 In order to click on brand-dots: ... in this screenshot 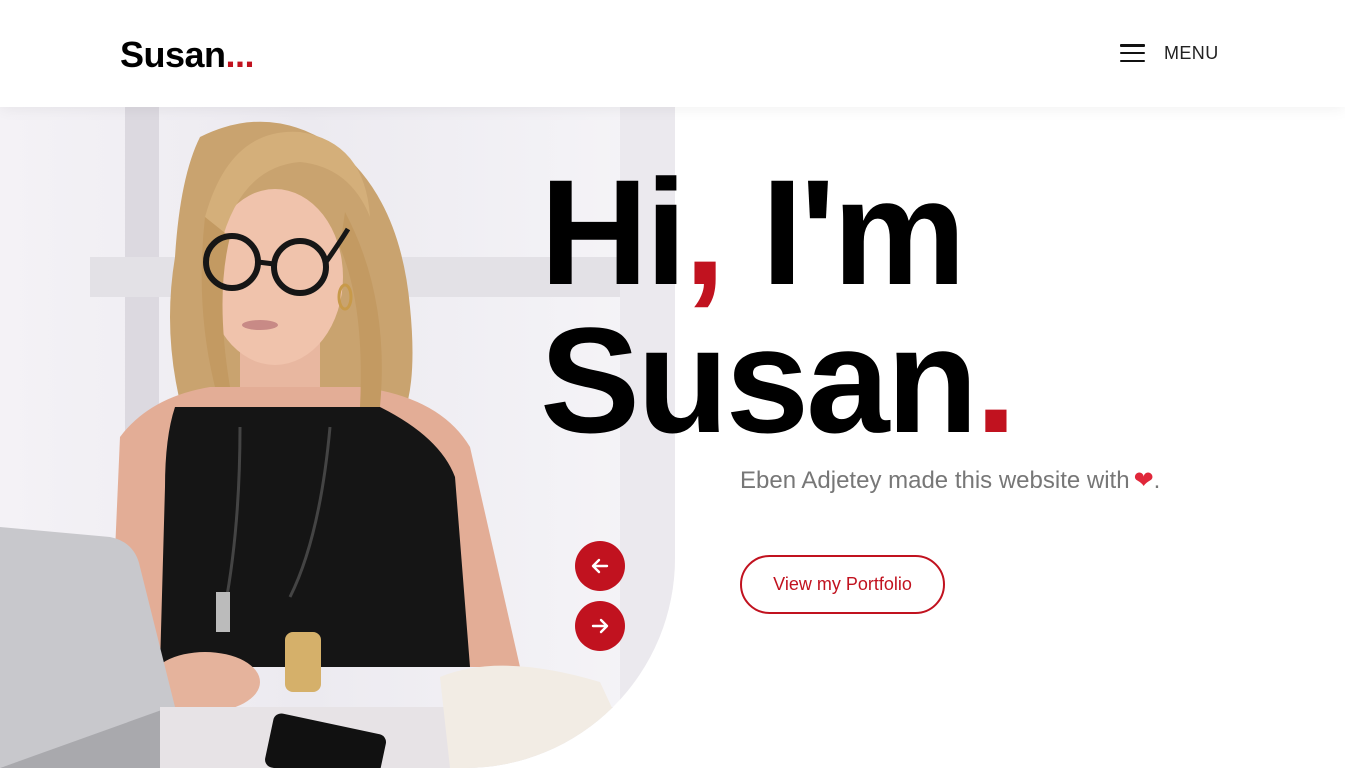, I will do `click(240, 54)`.